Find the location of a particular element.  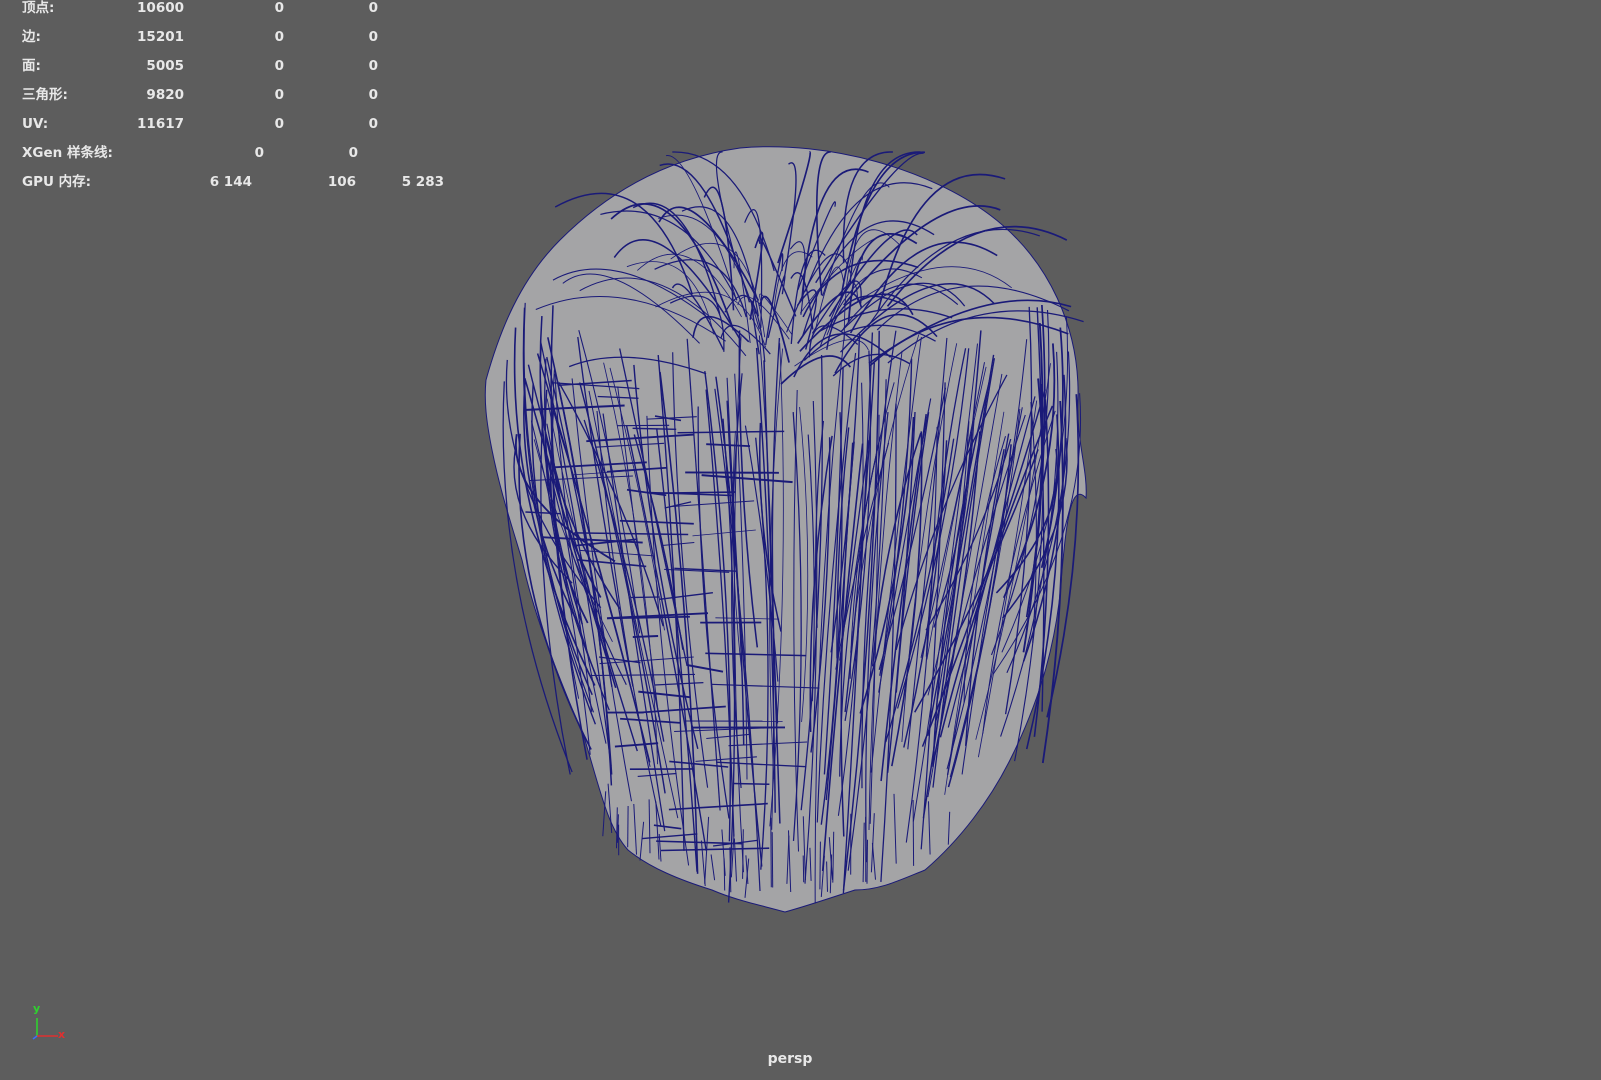

hud-label: 面: is located at coordinates (31, 66).